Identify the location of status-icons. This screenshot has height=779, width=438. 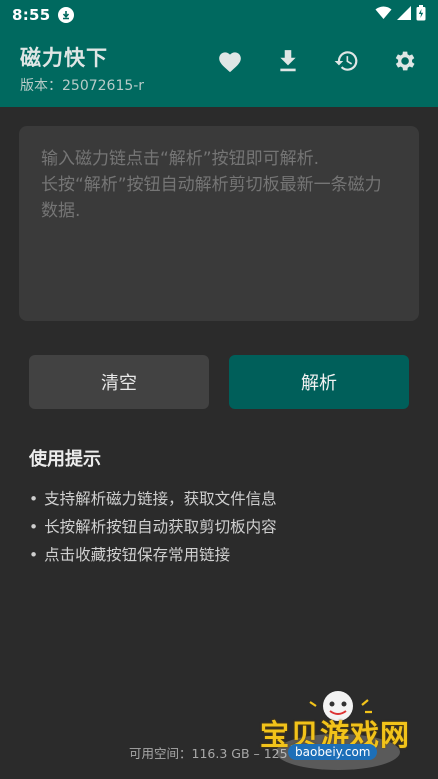
(400, 15).